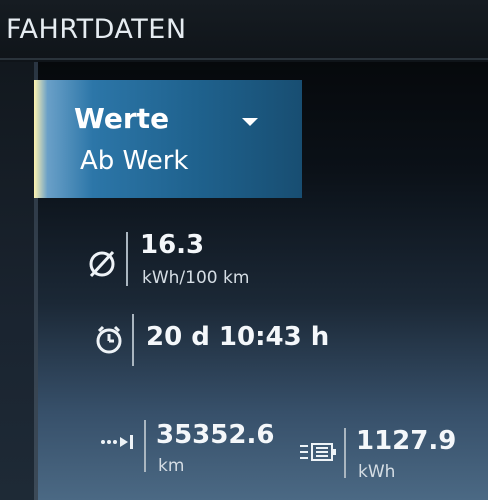 Image resolution: width=488 pixels, height=500 pixels. I want to click on sidebar, so click(17, 281).